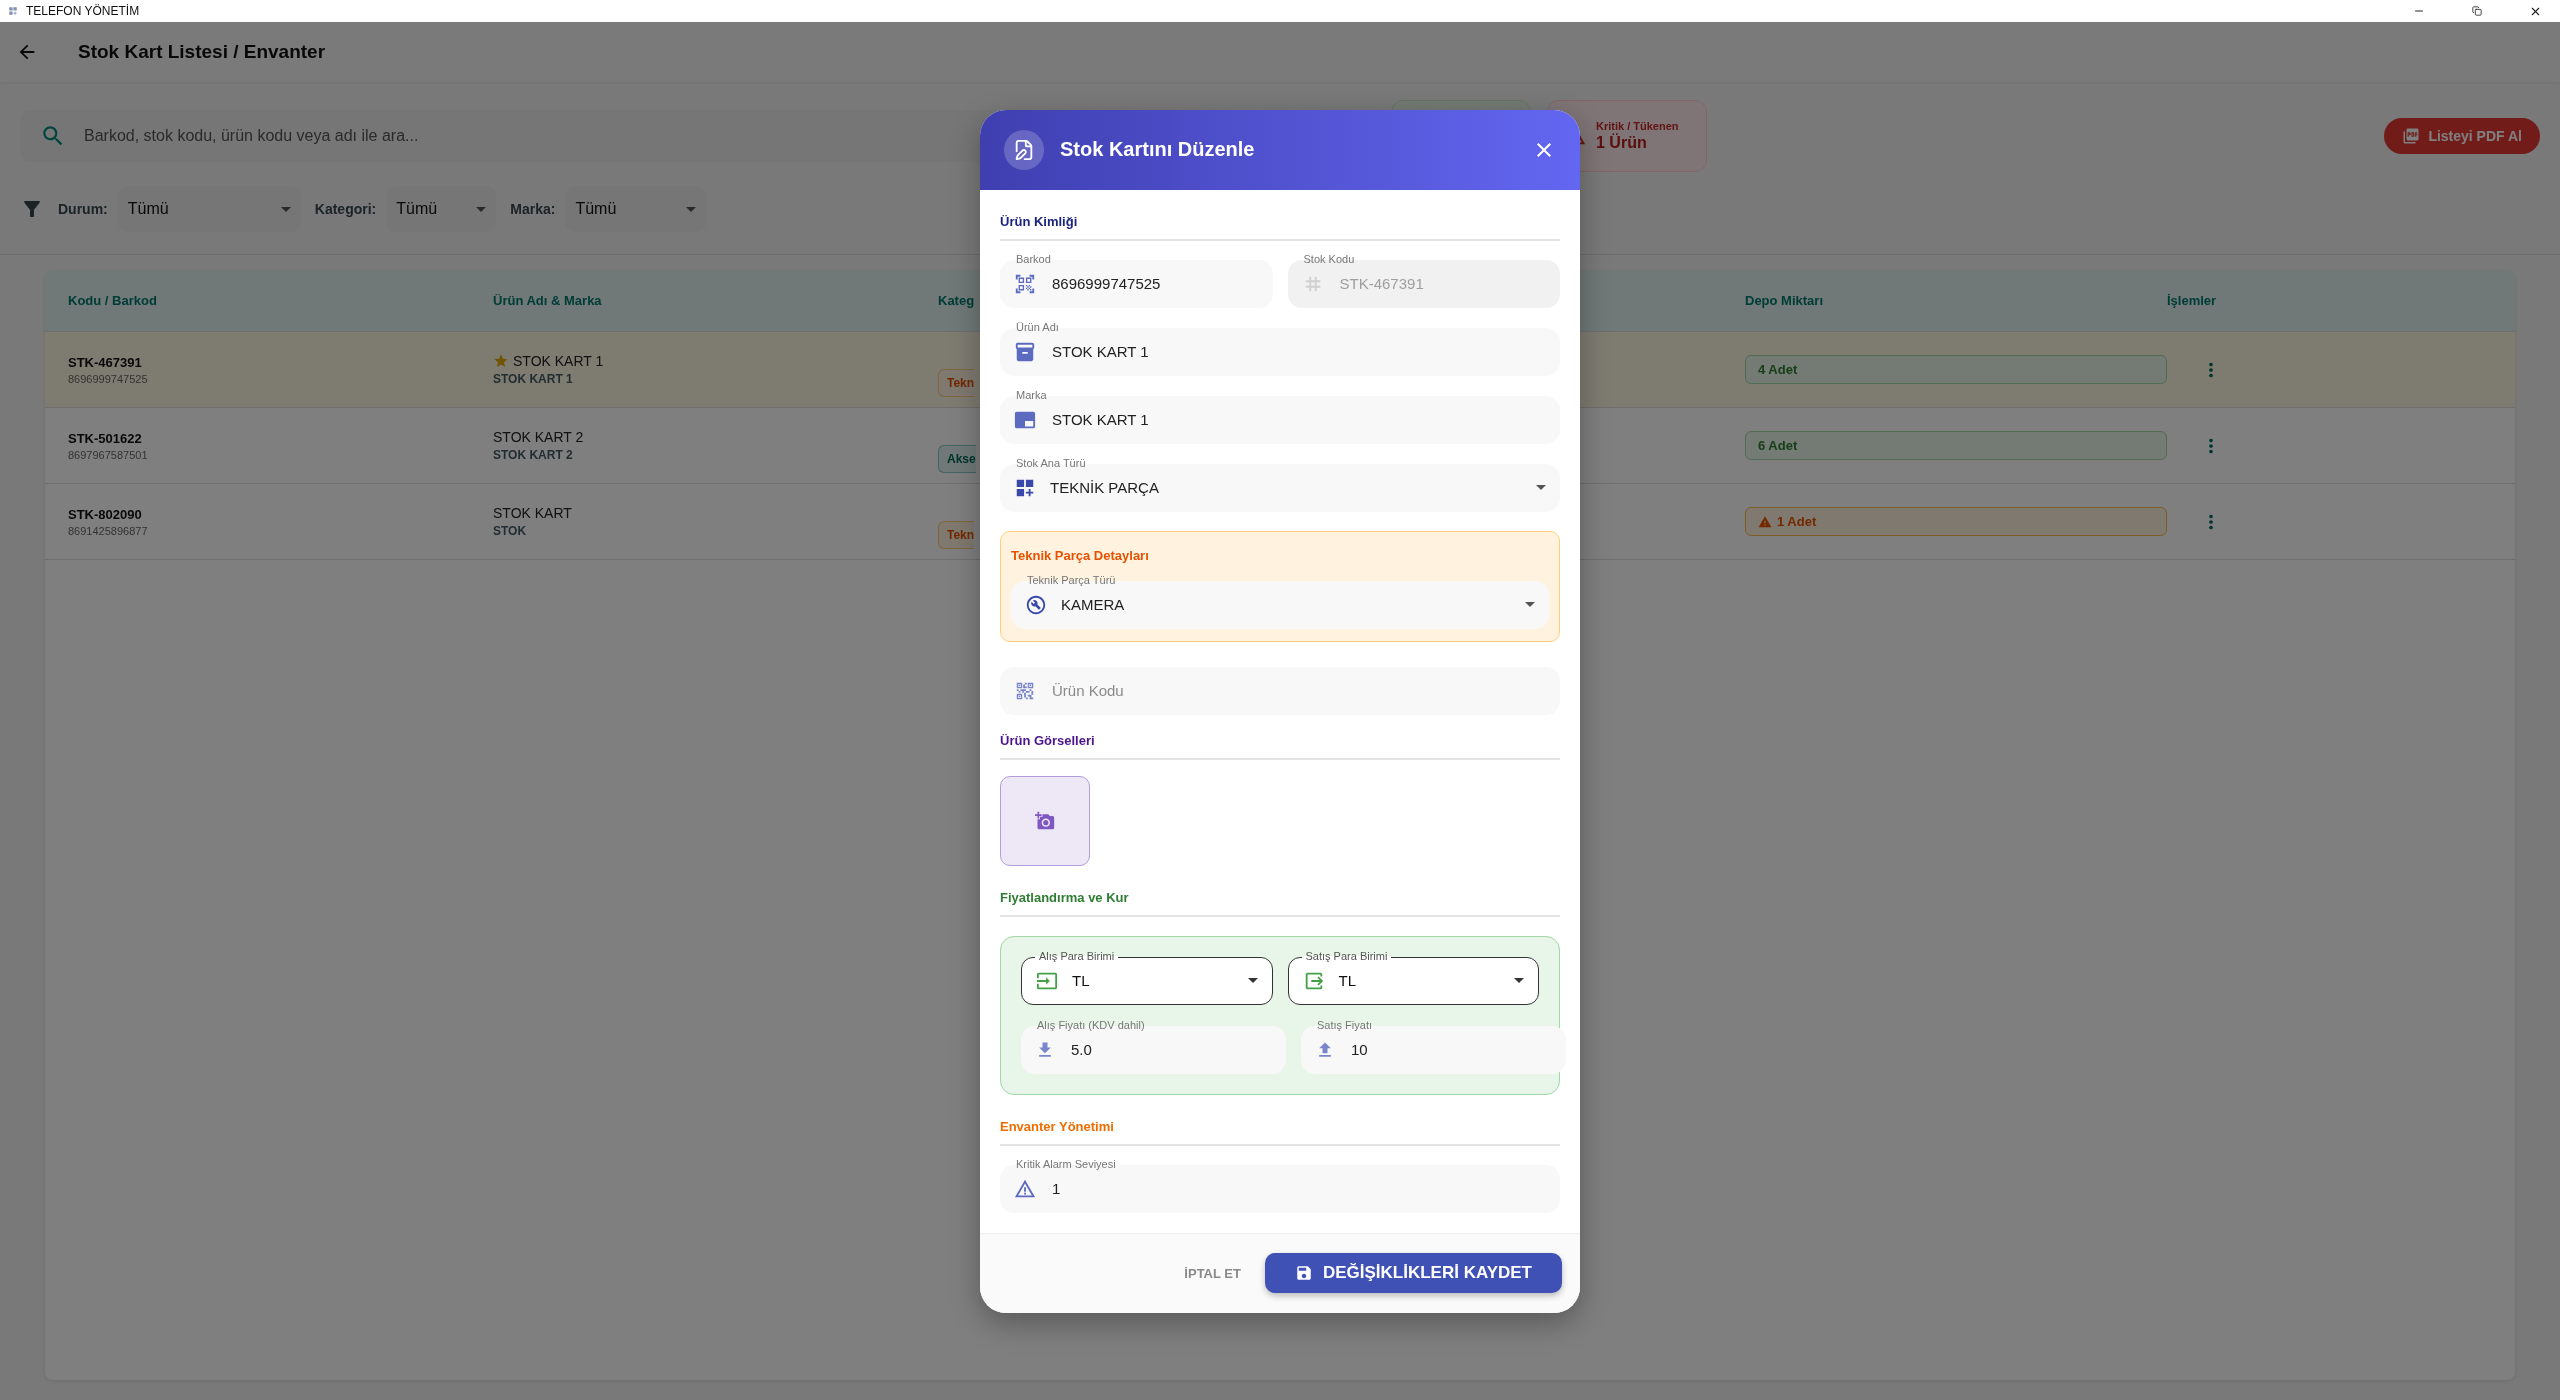 This screenshot has width=2560, height=1400. What do you see at coordinates (1622, 143) in the screenshot?
I see `stat-value: 1 Ürün` at bounding box center [1622, 143].